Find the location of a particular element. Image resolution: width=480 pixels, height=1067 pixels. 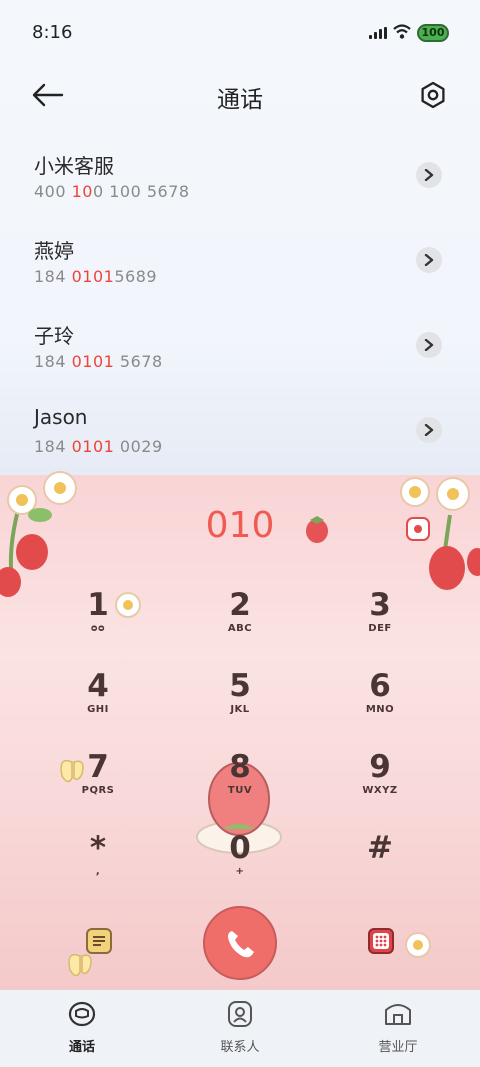

nav-label: 营业厅 is located at coordinates (398, 1047).